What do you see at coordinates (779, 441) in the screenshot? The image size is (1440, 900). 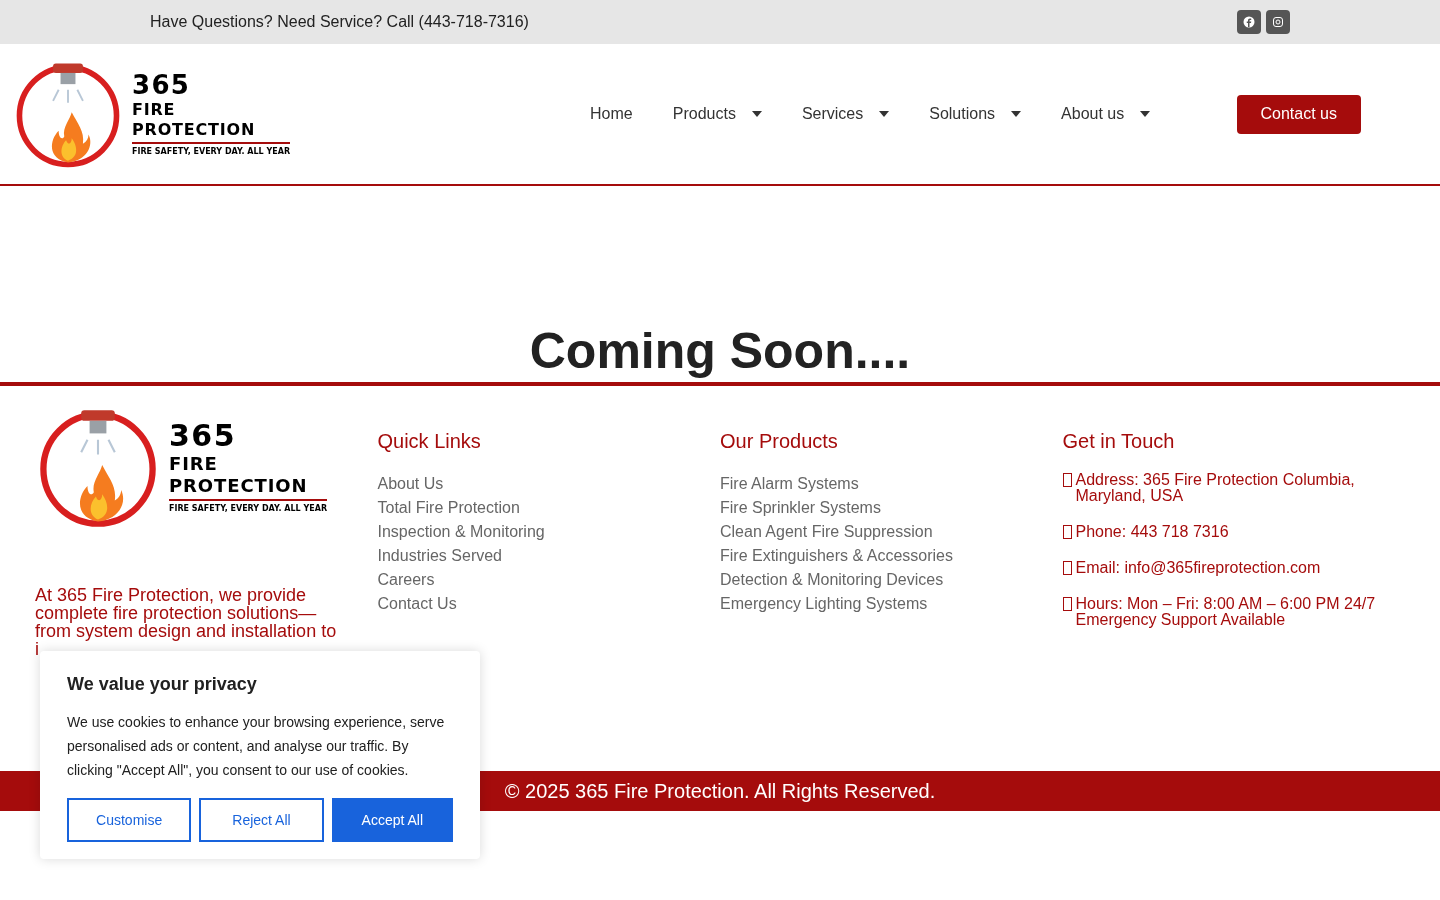 I see `footer-column-title: Our Products` at bounding box center [779, 441].